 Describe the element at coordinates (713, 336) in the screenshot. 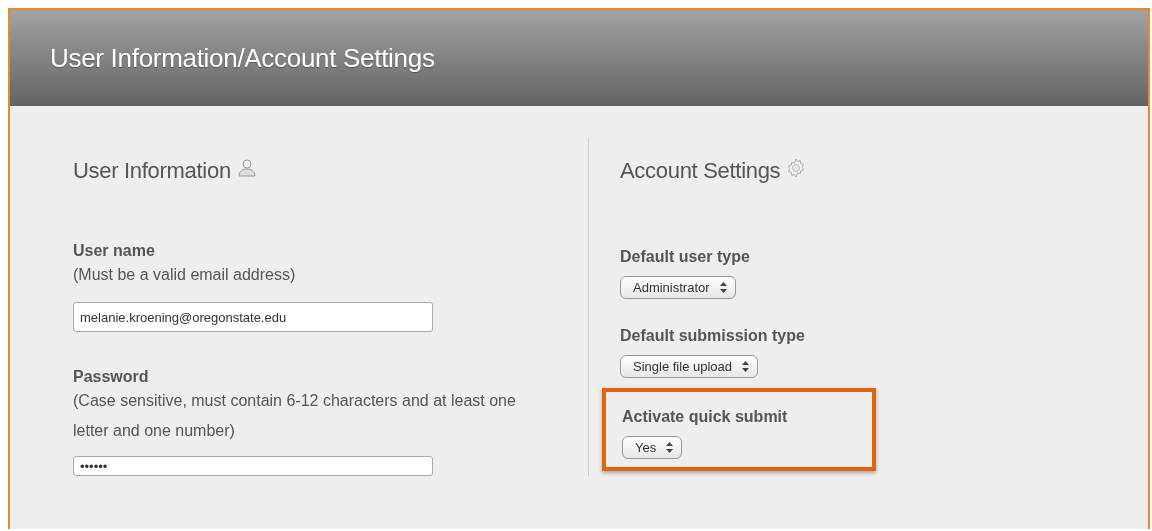

I see `field-label: Default submission type` at that location.